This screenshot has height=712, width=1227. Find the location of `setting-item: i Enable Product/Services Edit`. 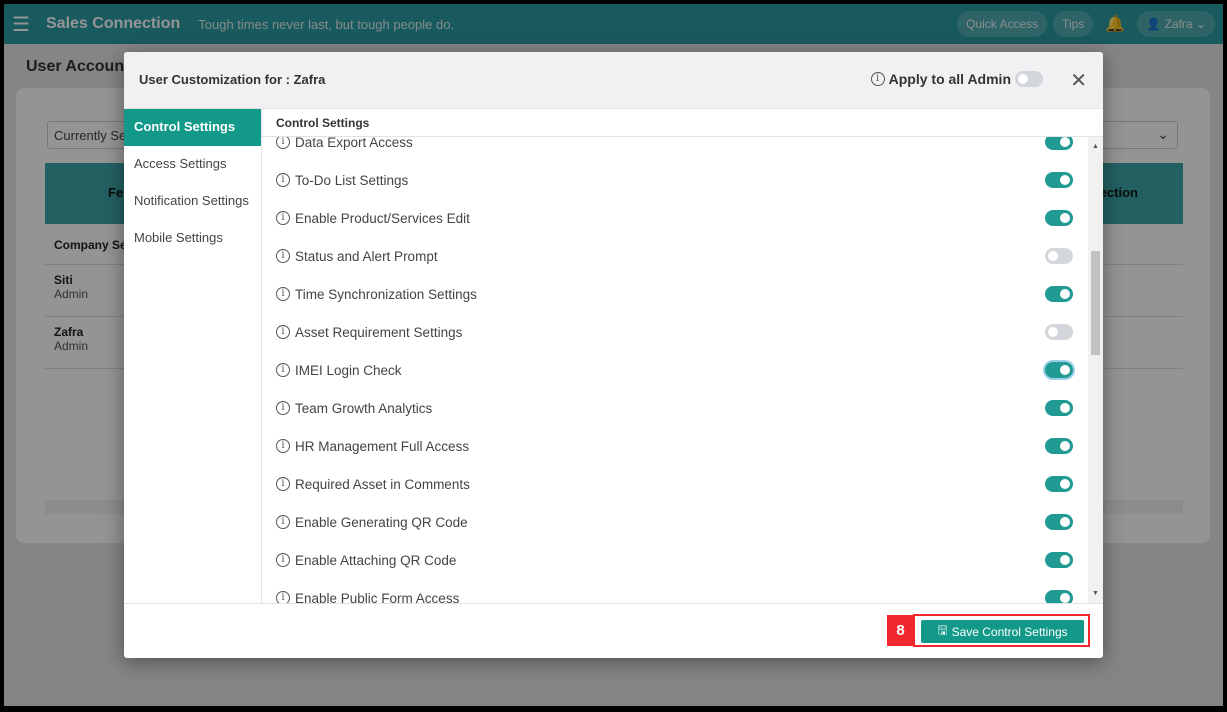

setting-item: i Enable Product/Services Edit is located at coordinates (674, 218).